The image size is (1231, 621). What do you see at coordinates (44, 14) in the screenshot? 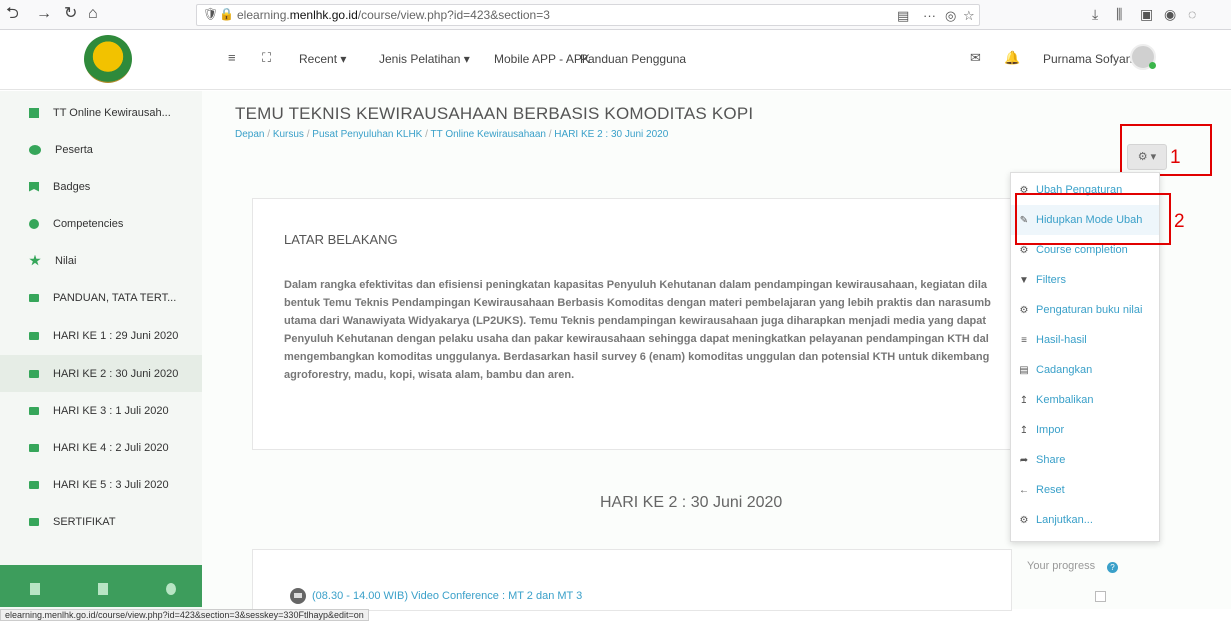
I see `forward-icon: →` at bounding box center [44, 14].